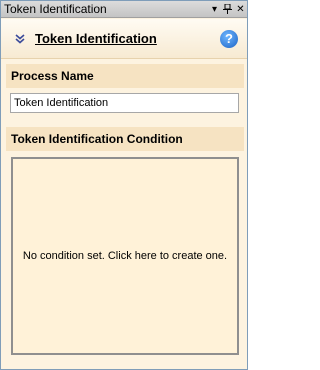  I want to click on close-icon: ✕, so click(240, 9).